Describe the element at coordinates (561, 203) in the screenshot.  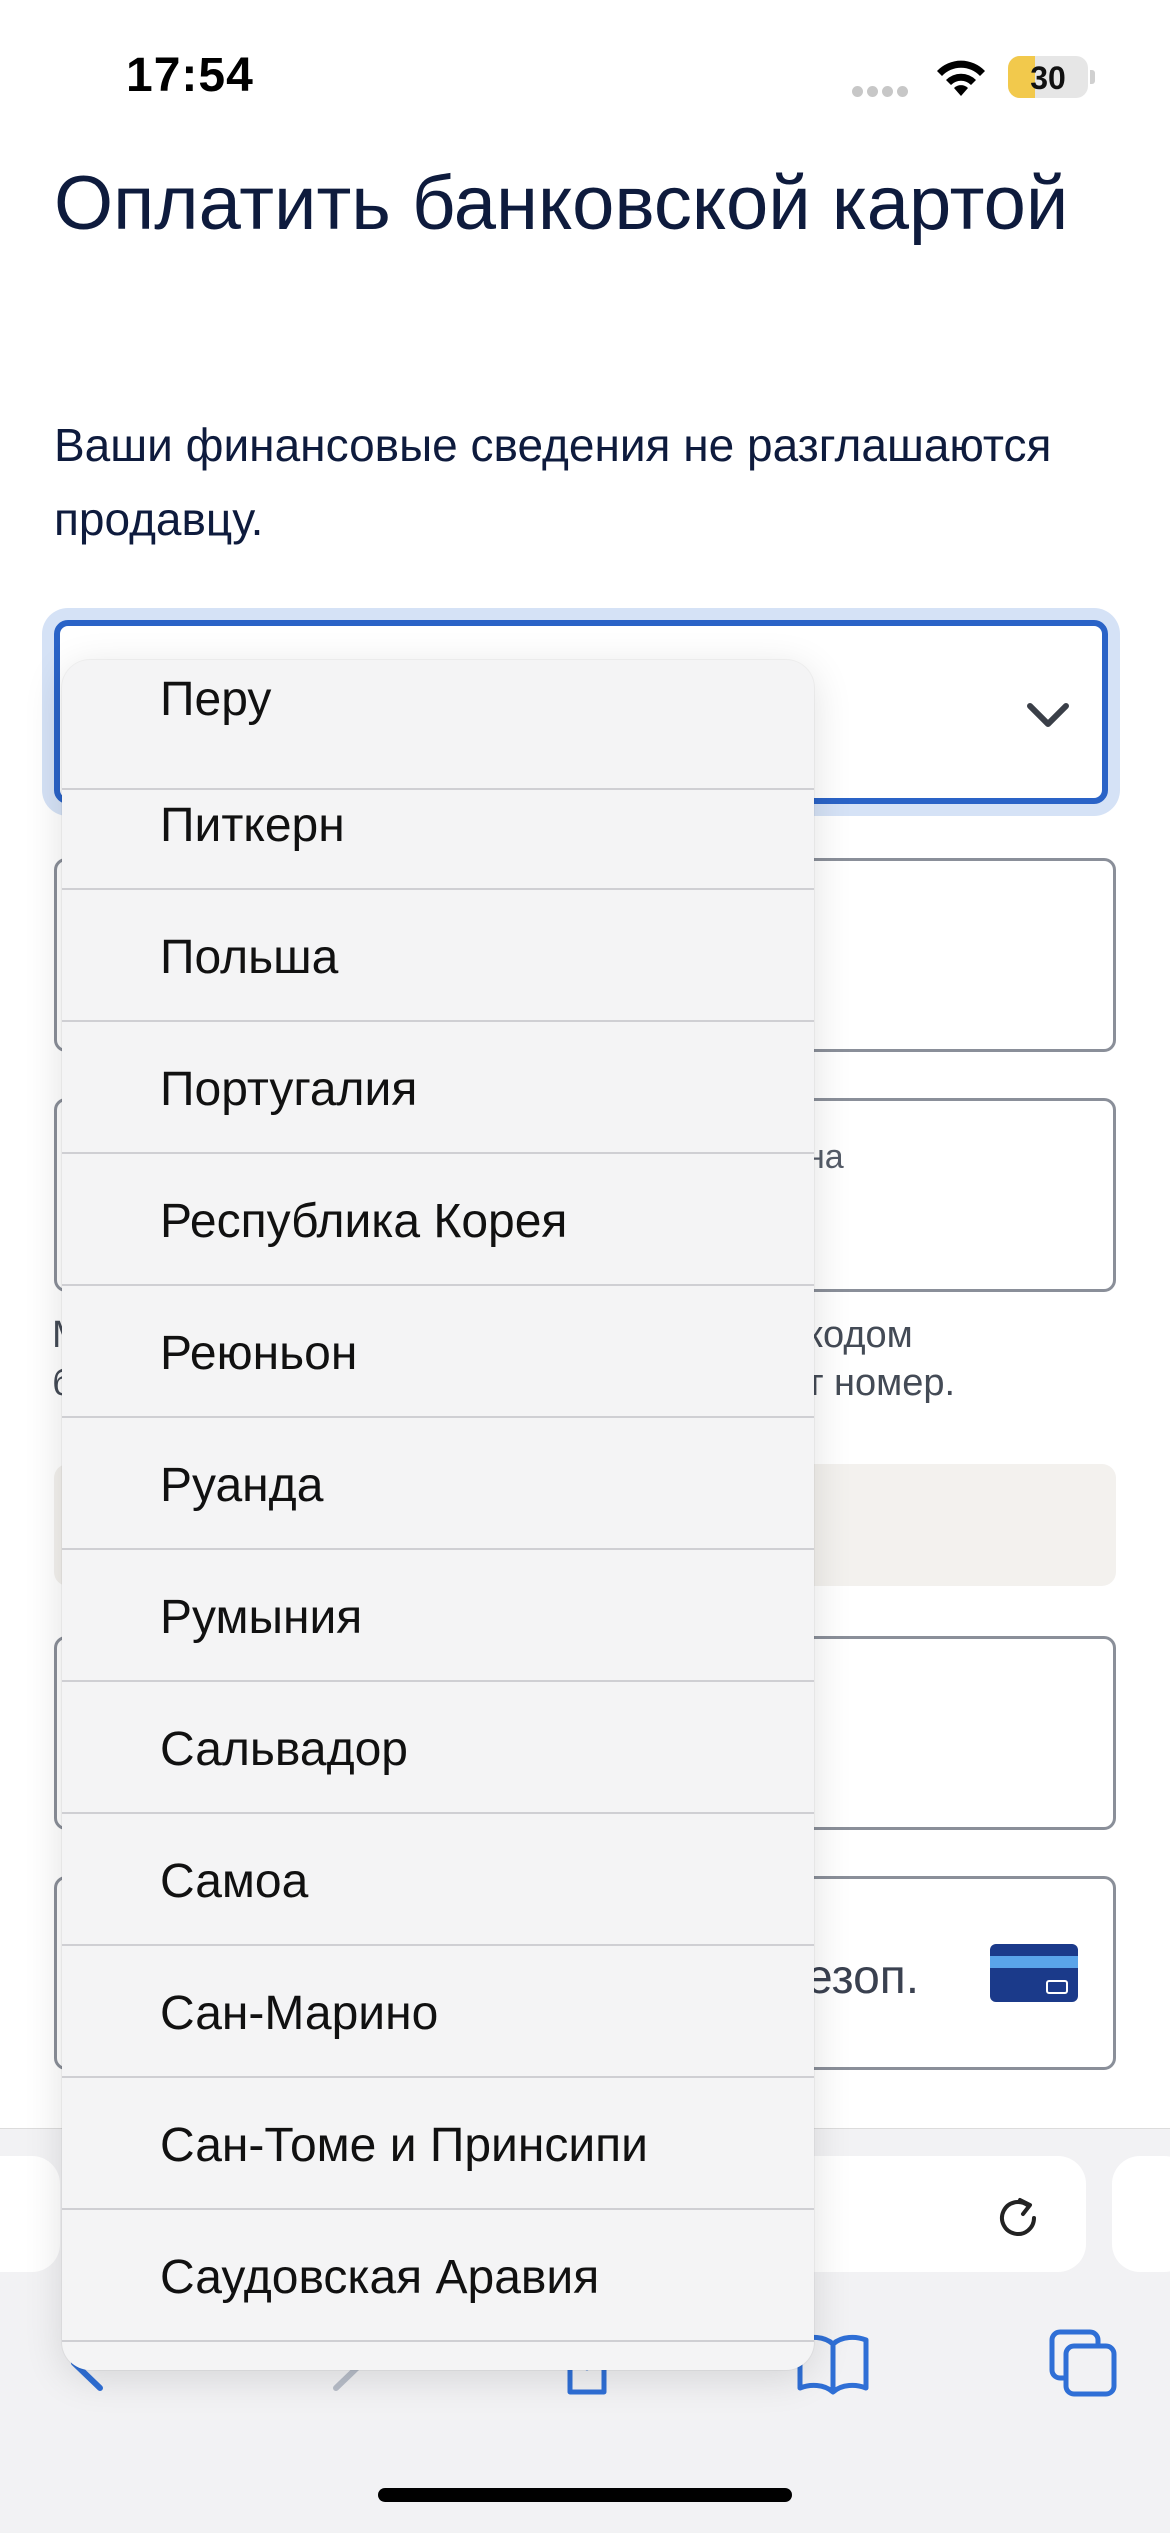
I see `page-title: Оплатить банковской картой` at that location.